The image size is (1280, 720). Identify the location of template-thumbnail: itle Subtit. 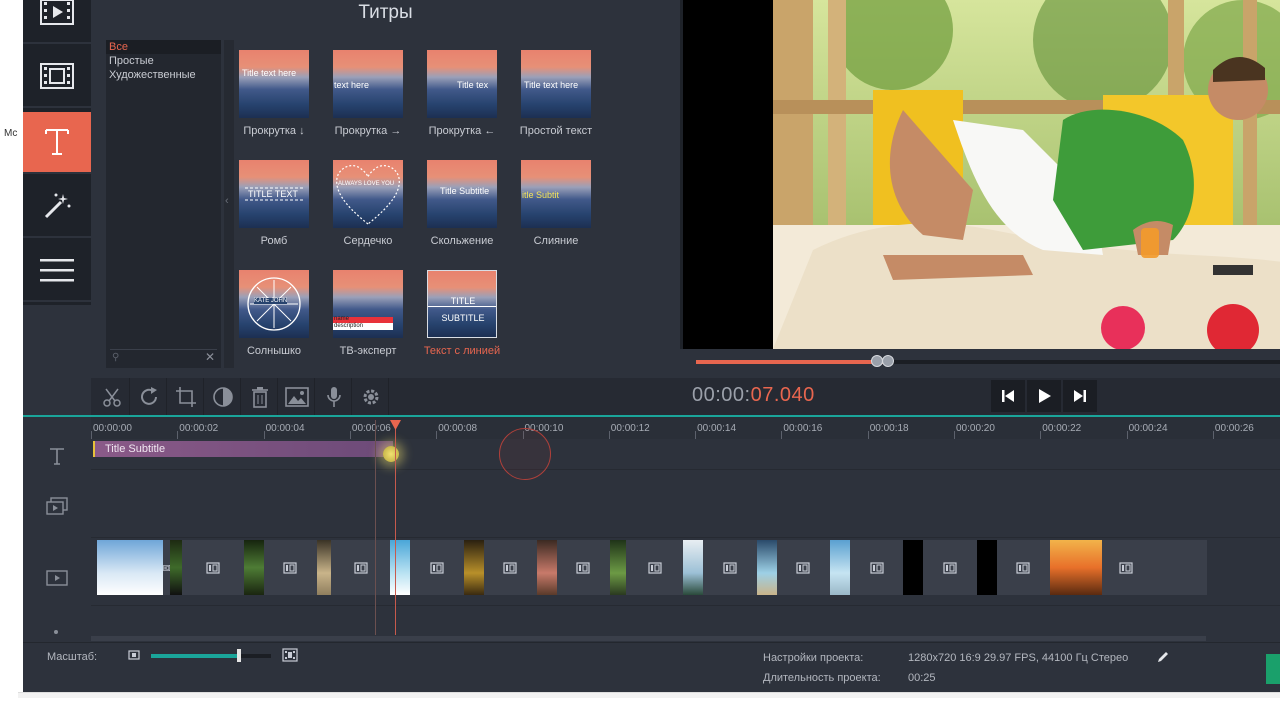
(556, 194).